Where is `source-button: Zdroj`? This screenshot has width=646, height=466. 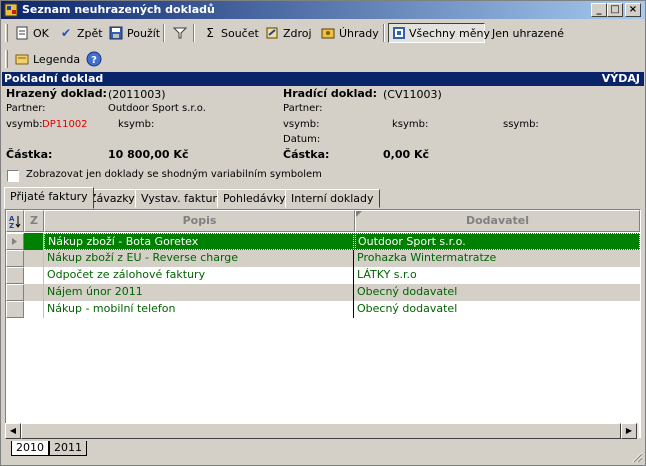
source-button: Zdroj is located at coordinates (288, 33).